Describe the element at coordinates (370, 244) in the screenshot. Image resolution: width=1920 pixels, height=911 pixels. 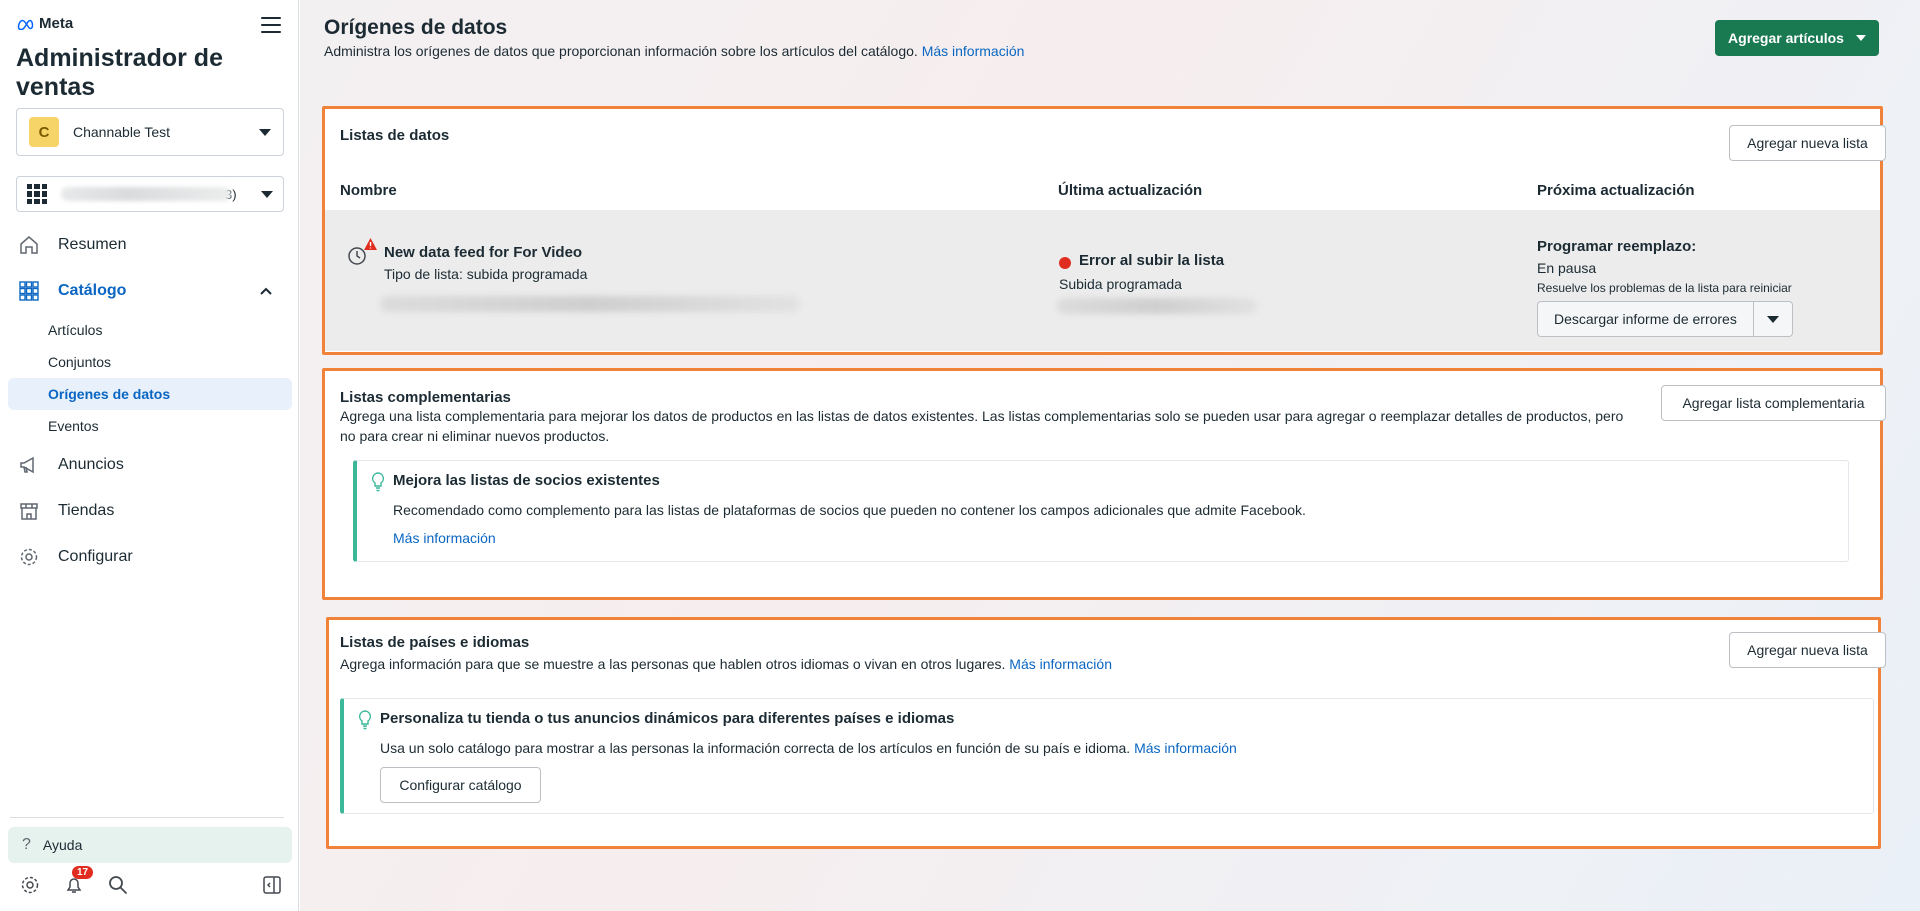
I see `warning-icon` at that location.